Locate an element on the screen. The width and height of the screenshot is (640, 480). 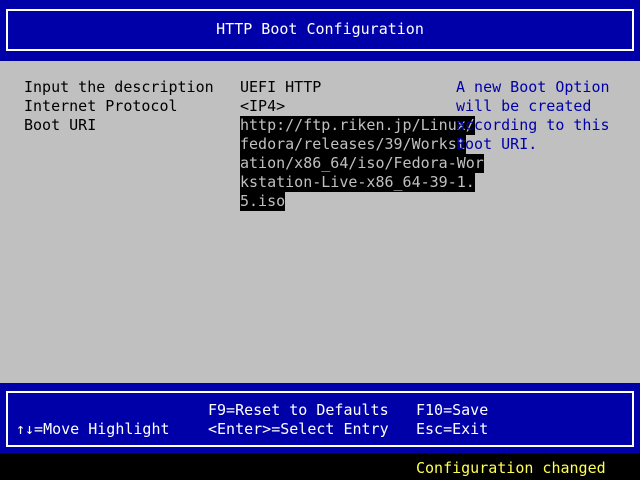
help-line: will be created is located at coordinates (524, 106).